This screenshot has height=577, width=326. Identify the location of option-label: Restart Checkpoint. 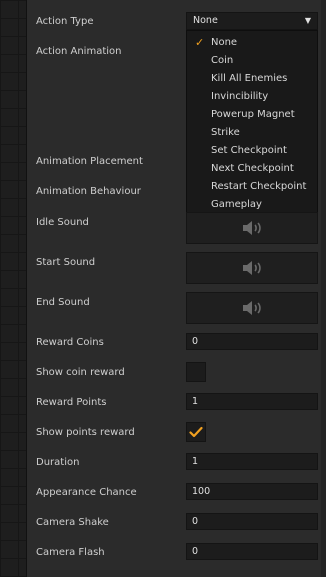
(259, 186).